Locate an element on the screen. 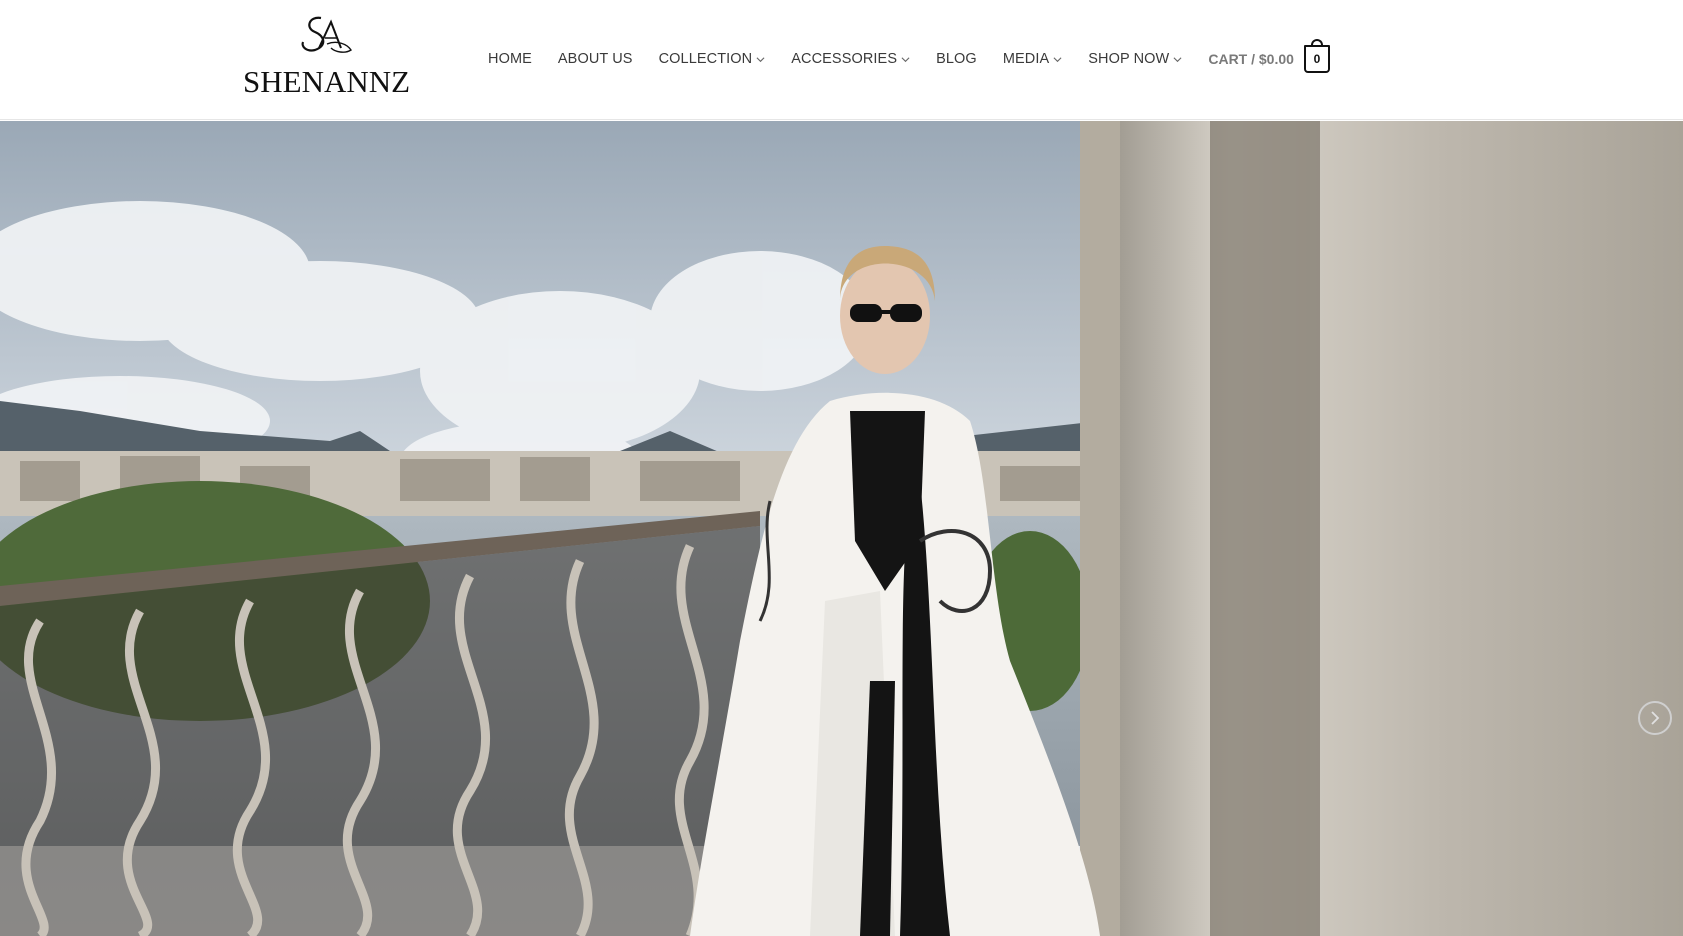 The height and width of the screenshot is (936, 1683). slider-next-button is located at coordinates (1655, 718).